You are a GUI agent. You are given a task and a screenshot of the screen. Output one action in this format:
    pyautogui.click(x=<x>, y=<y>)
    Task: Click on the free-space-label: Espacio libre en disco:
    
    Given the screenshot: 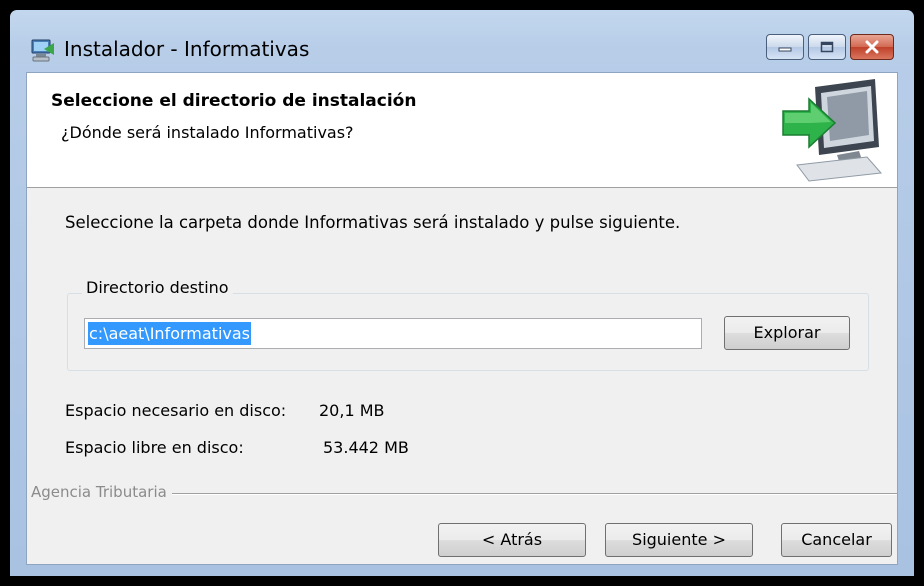 What is the action you would take?
    pyautogui.click(x=154, y=447)
    